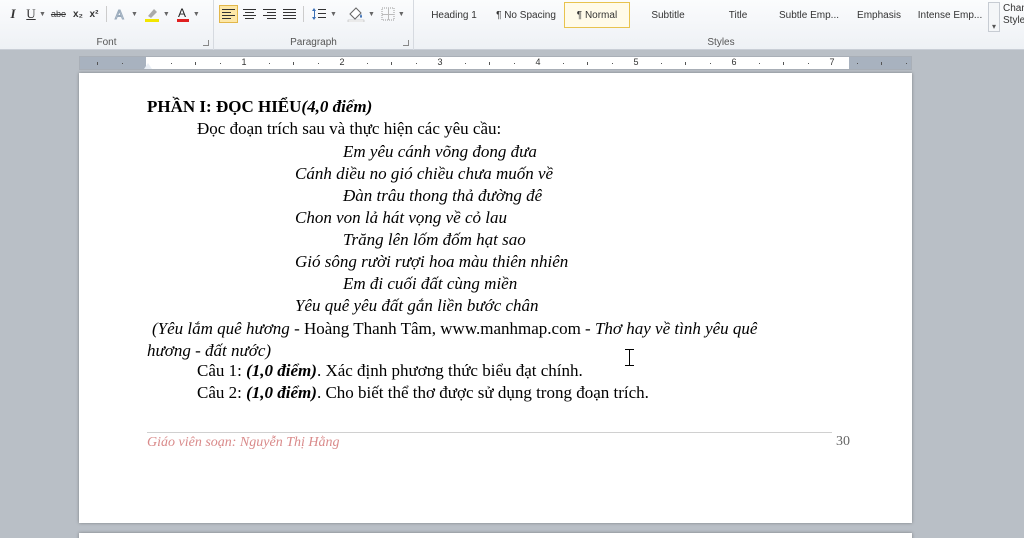 This screenshot has height=538, width=1024. What do you see at coordinates (597, 15) in the screenshot?
I see `style-normal: ¶ Normal` at bounding box center [597, 15].